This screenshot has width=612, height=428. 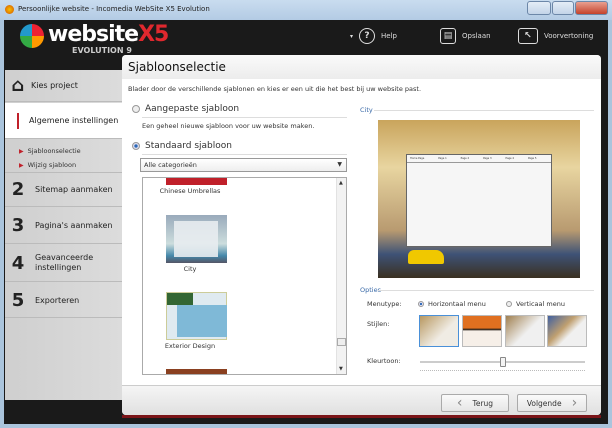 I want to click on step-number: 4, so click(x=18, y=263).